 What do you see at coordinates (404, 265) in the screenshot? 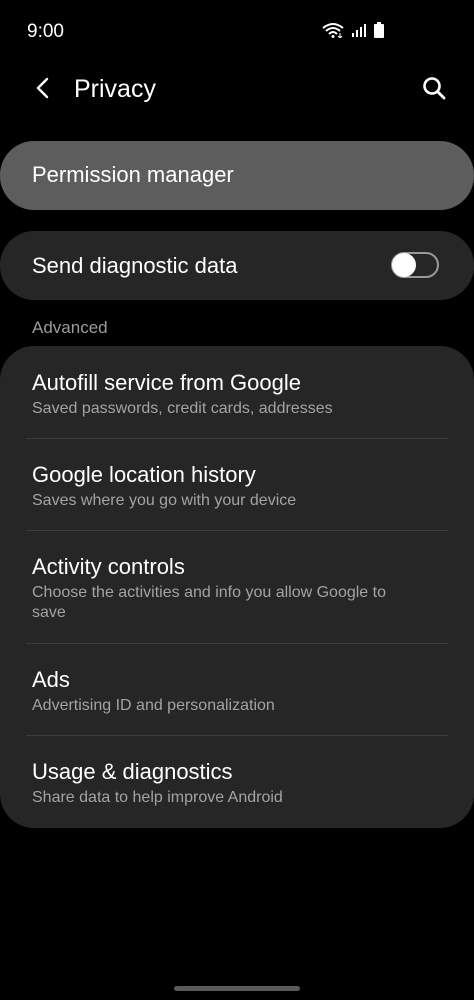
I see `toggle-knob` at bounding box center [404, 265].